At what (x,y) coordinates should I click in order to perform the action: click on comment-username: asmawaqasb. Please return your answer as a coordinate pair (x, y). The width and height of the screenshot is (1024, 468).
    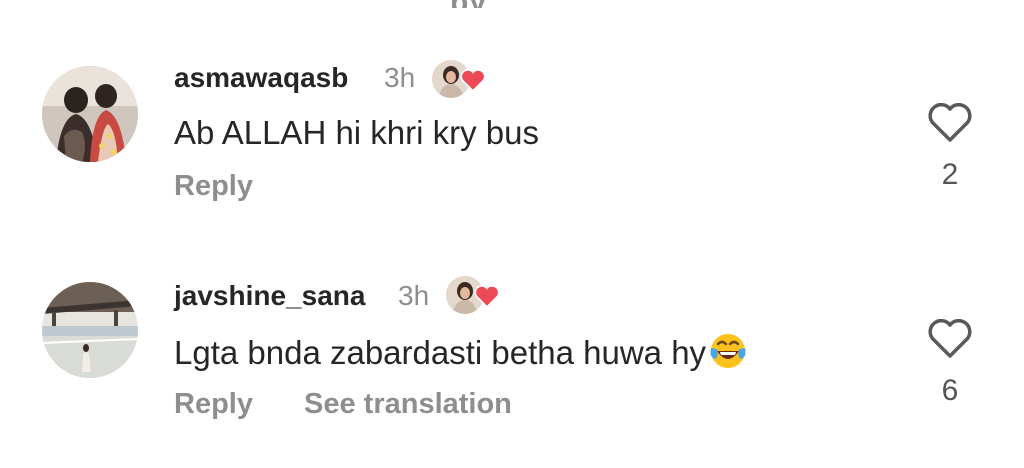
    Looking at the image, I should click on (261, 78).